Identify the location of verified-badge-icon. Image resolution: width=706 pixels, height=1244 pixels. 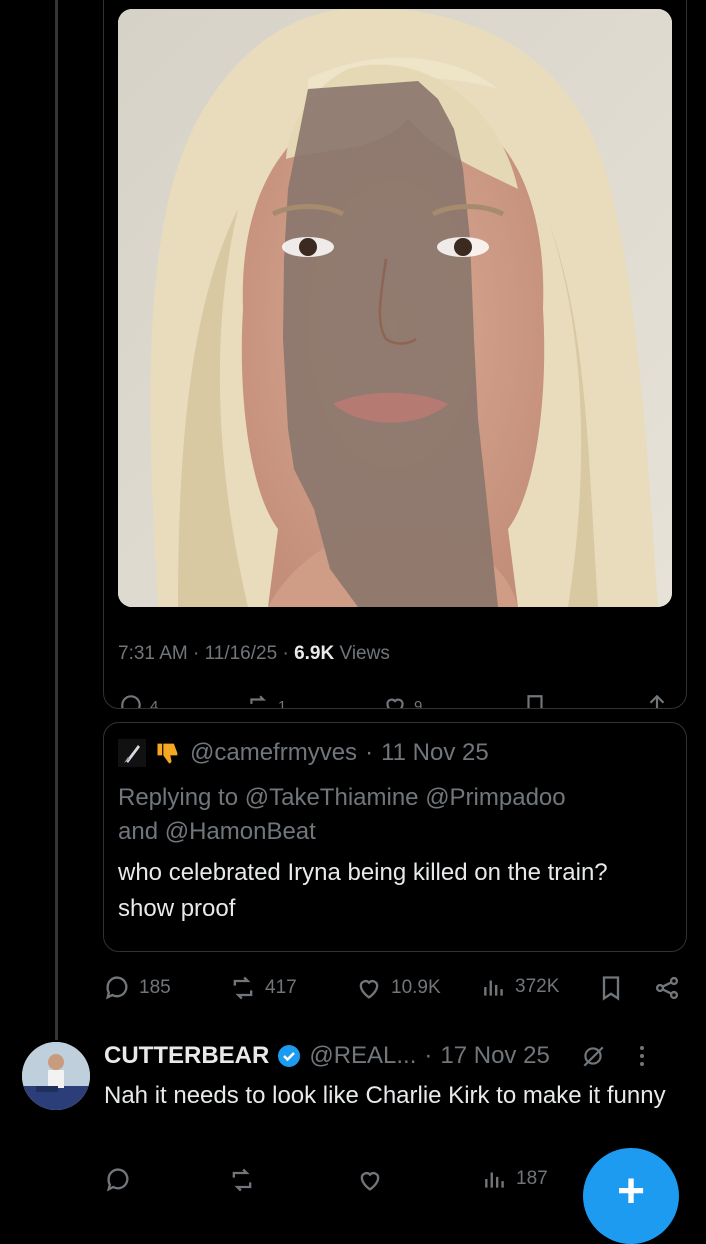
(289, 1056).